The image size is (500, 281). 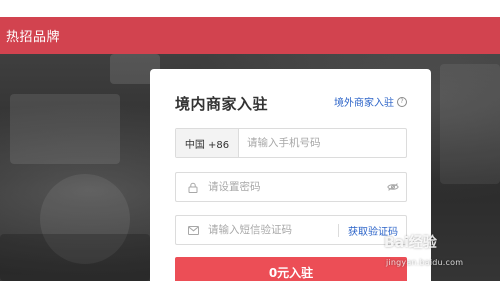 I want to click on country-code-select: 中国 +86, so click(x=207, y=143).